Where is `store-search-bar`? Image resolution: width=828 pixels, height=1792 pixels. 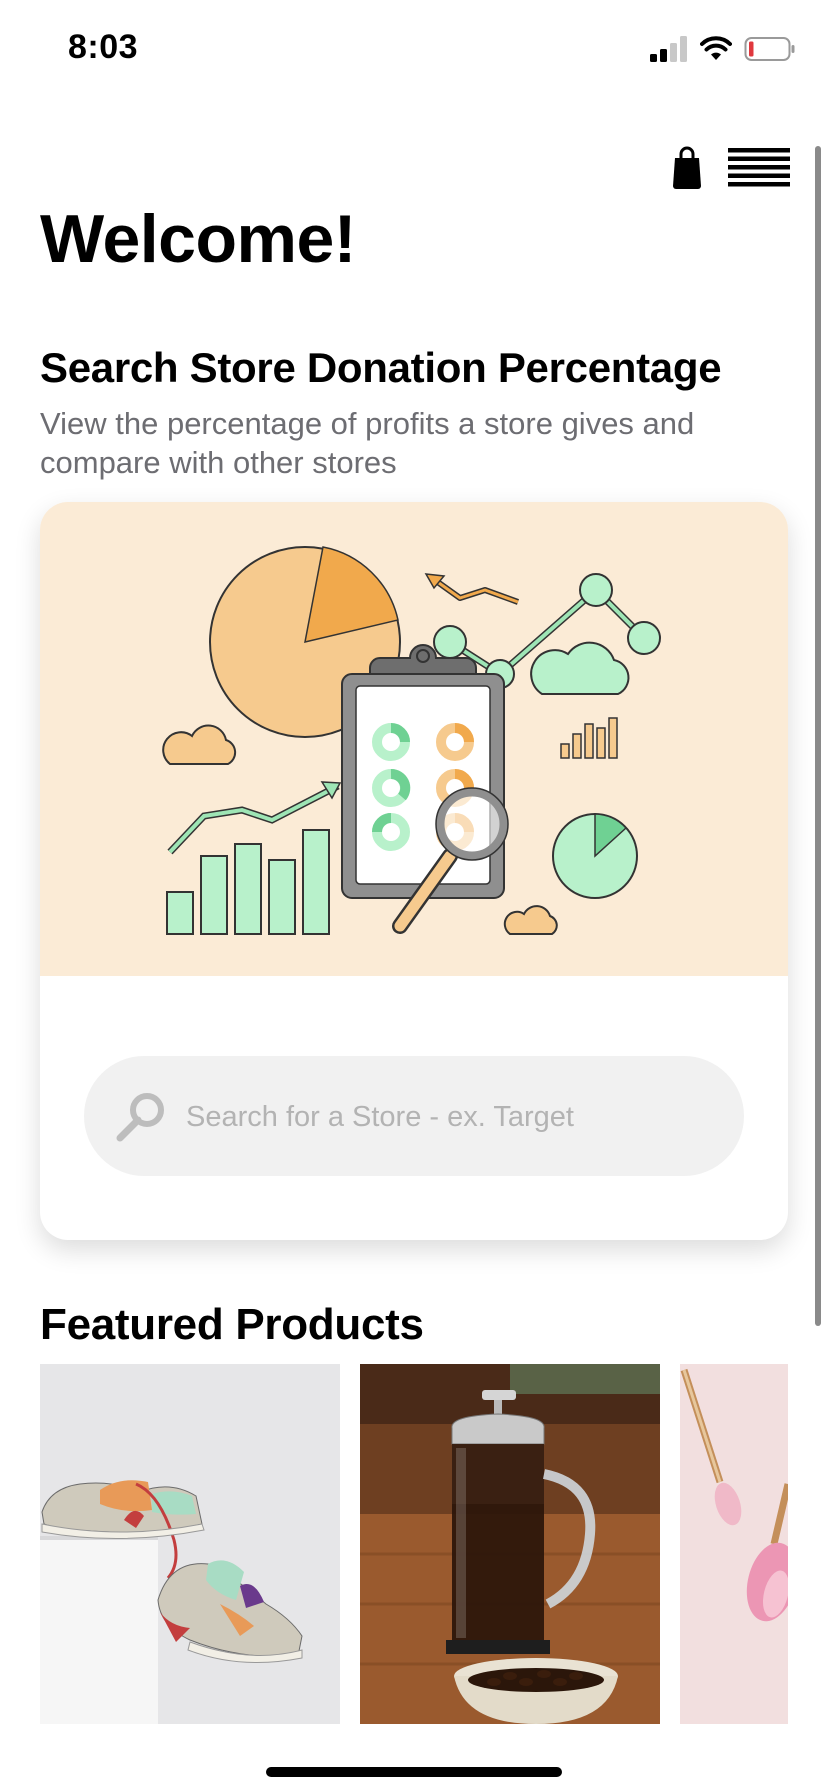
store-search-bar is located at coordinates (414, 1117).